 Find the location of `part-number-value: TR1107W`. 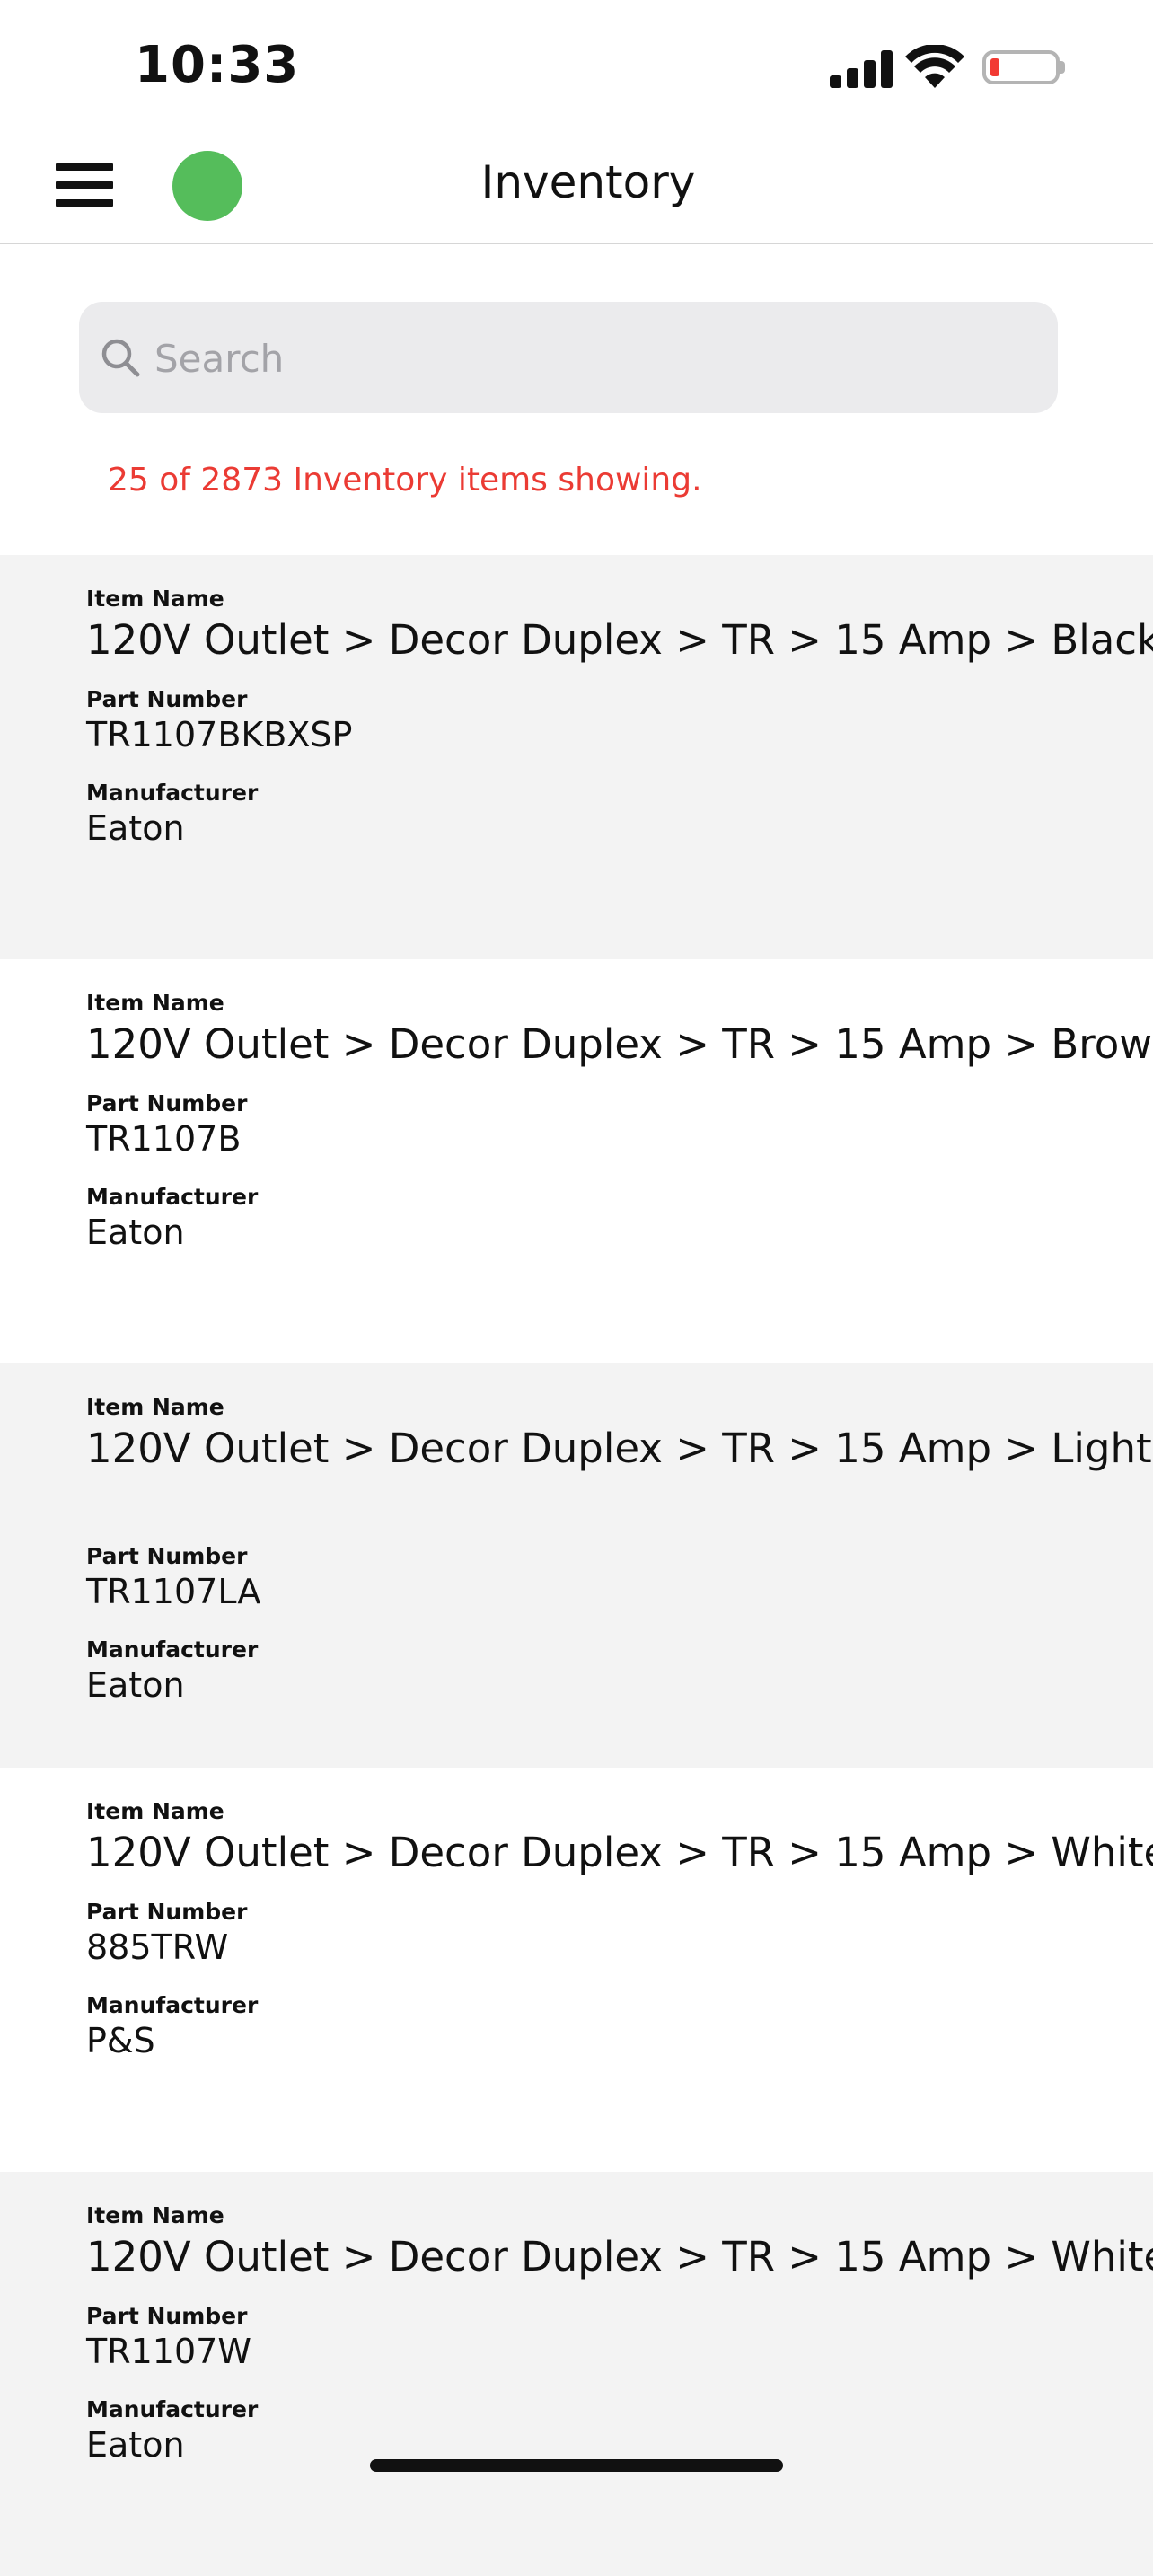

part-number-value: TR1107W is located at coordinates (168, 2351).